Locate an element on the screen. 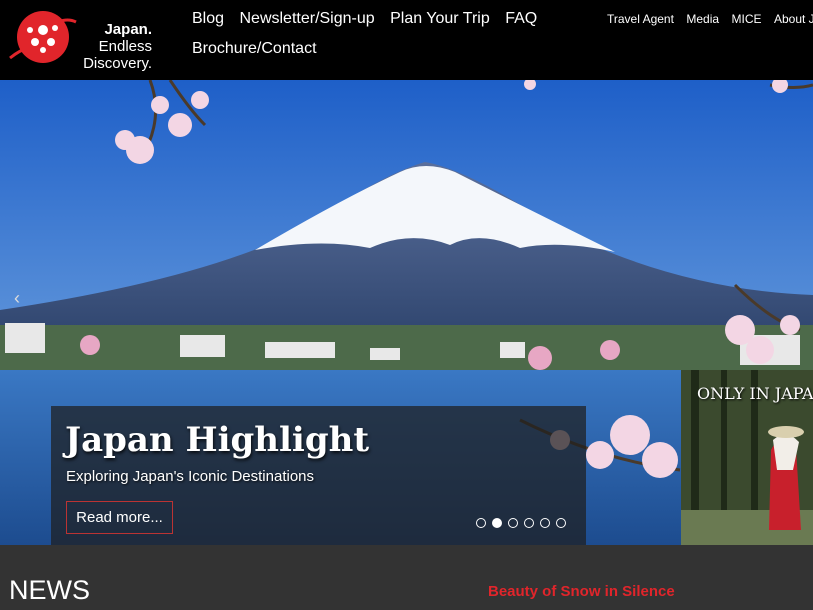 Image resolution: width=813 pixels, height=610 pixels. nav-link-plan-your-trip: Plan Your Trip is located at coordinates (440, 19).